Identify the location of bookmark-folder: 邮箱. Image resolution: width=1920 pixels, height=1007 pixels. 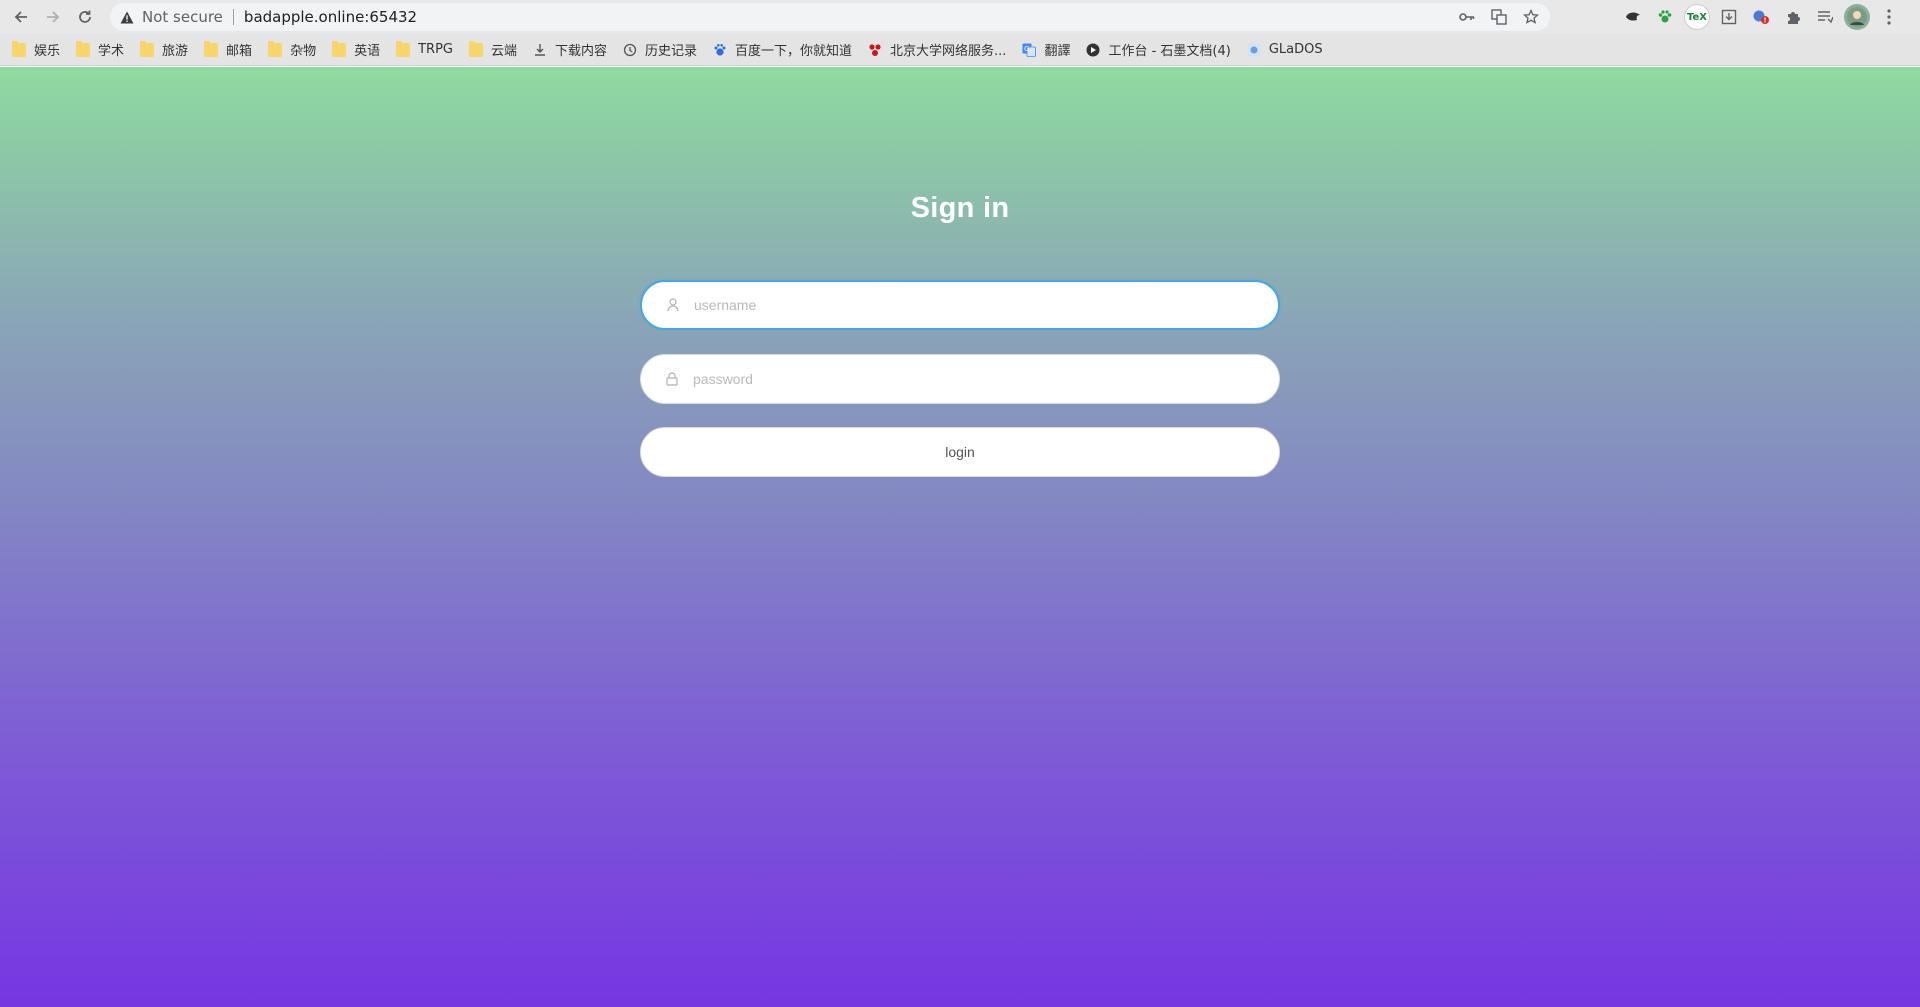
(228, 50).